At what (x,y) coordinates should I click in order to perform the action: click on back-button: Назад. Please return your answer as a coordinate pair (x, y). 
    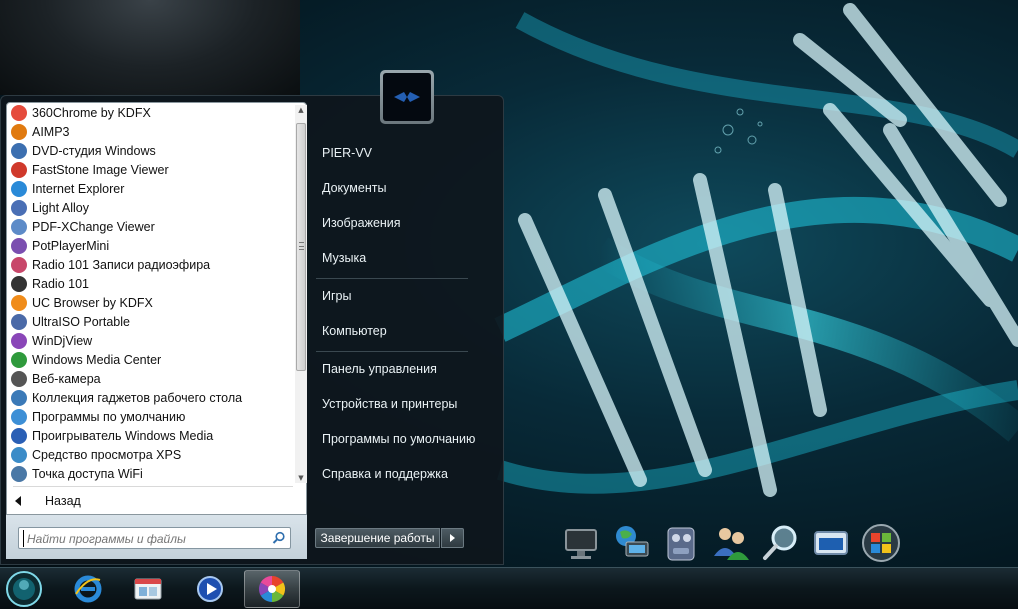
    Looking at the image, I should click on (48, 501).